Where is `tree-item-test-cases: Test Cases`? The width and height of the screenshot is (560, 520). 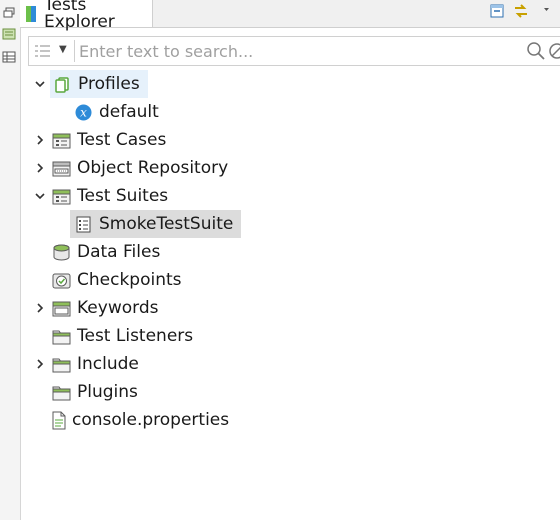 tree-item-test-cases: Test Cases is located at coordinates (109, 140).